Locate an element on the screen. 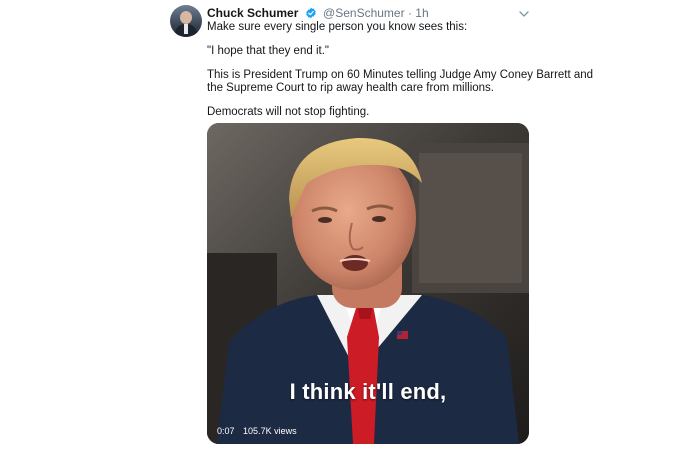 This screenshot has width=700, height=449. tweet-header: Chuck Schumer @SenSchumer · 1h is located at coordinates (318, 14).